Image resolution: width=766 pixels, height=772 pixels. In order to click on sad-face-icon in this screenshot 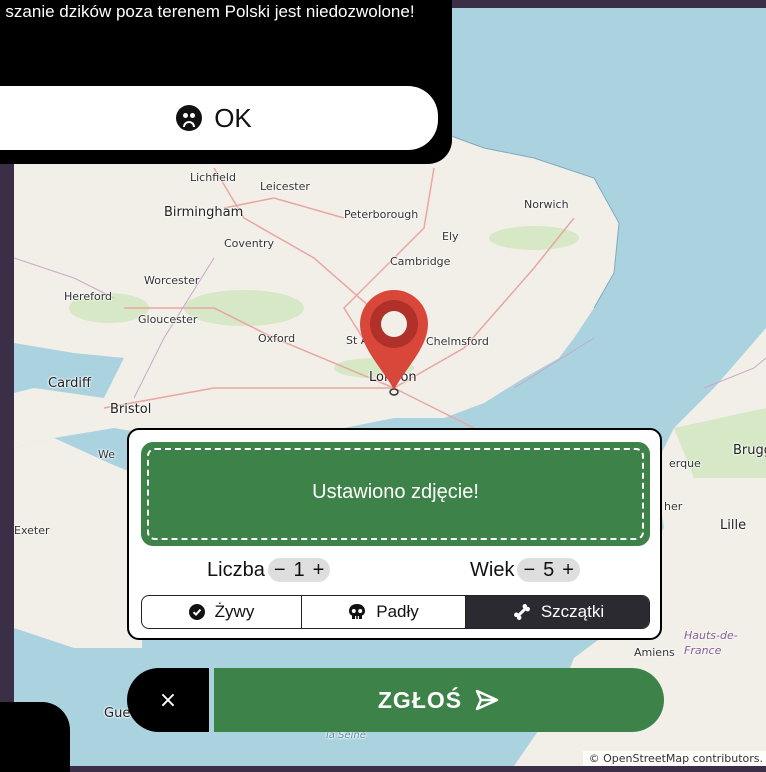, I will do `click(189, 118)`.